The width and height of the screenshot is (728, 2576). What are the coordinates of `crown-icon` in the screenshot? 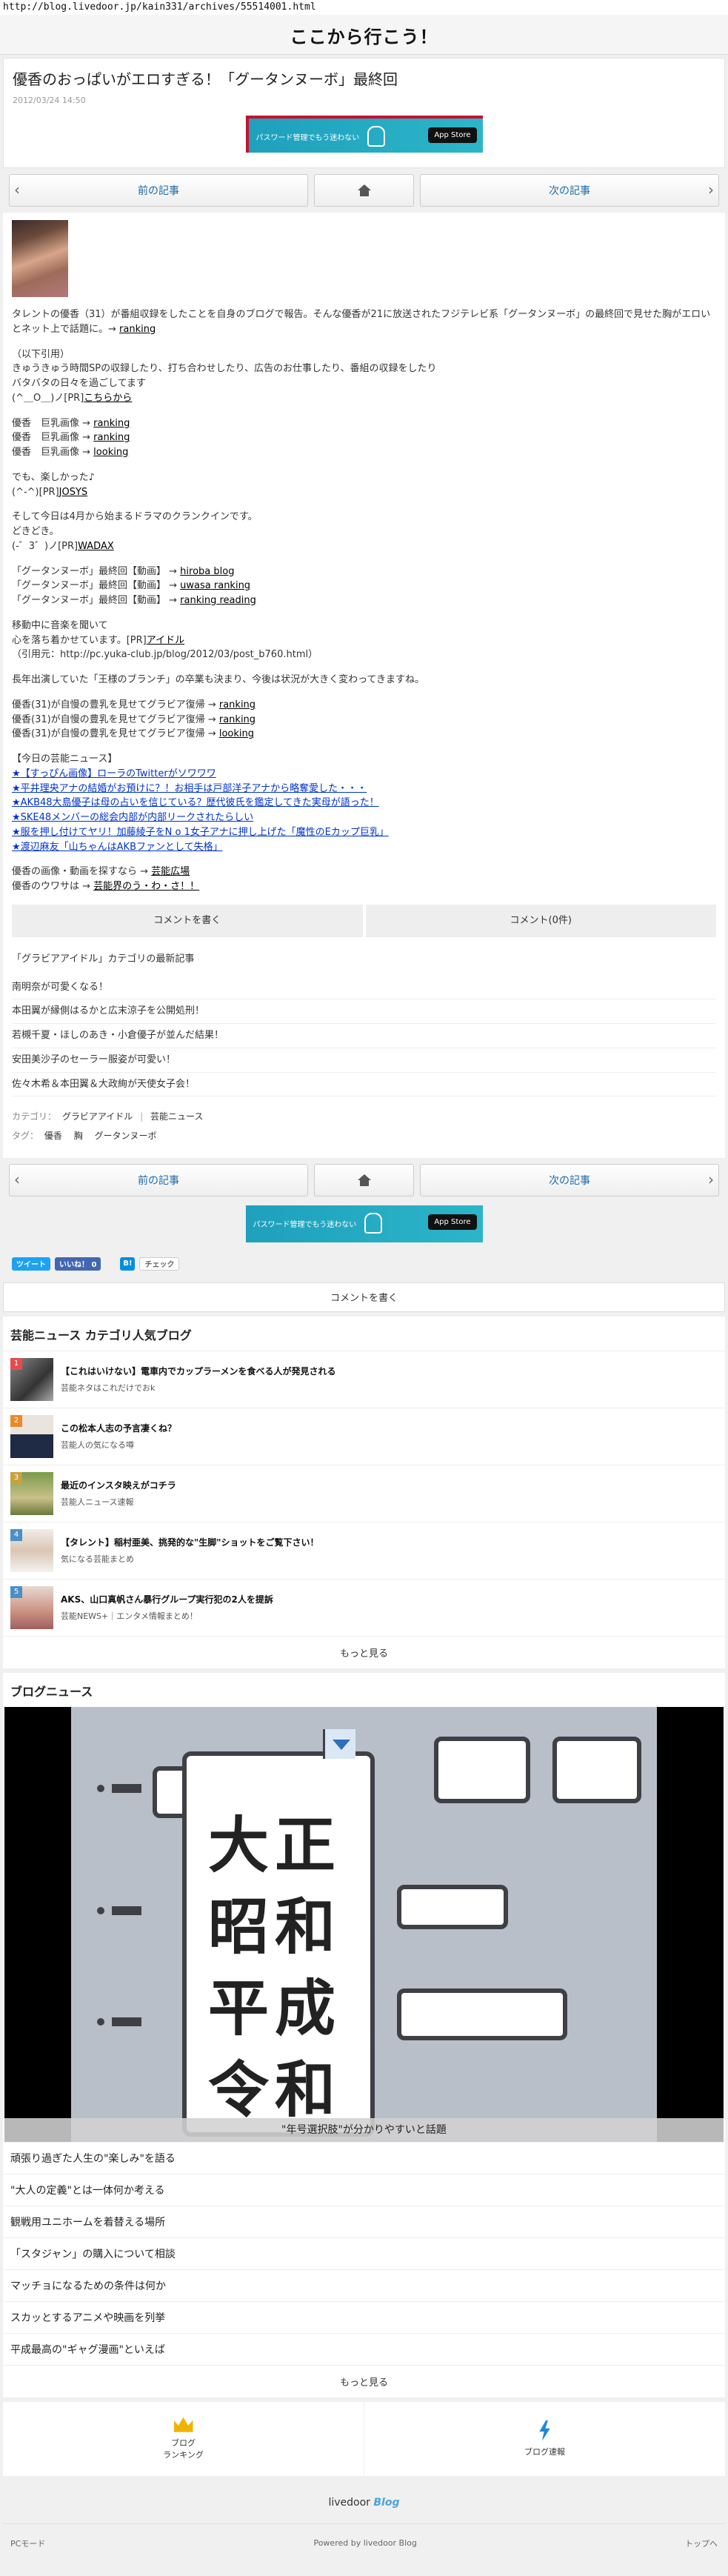 It's located at (183, 2424).